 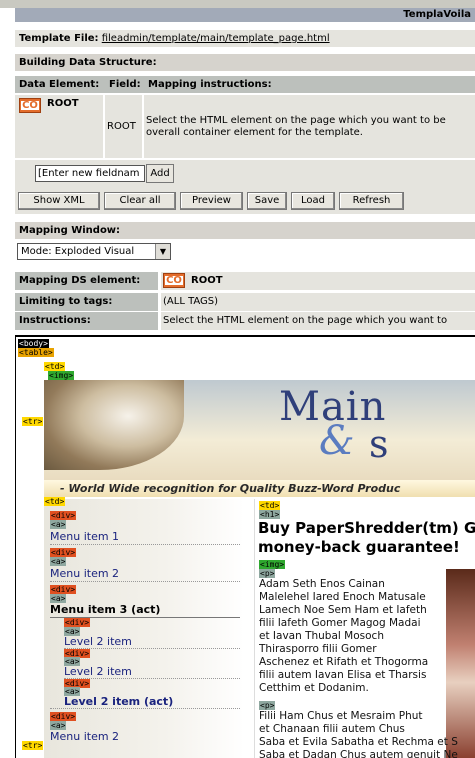 What do you see at coordinates (55, 366) in the screenshot?
I see `tag-td: <td>` at bounding box center [55, 366].